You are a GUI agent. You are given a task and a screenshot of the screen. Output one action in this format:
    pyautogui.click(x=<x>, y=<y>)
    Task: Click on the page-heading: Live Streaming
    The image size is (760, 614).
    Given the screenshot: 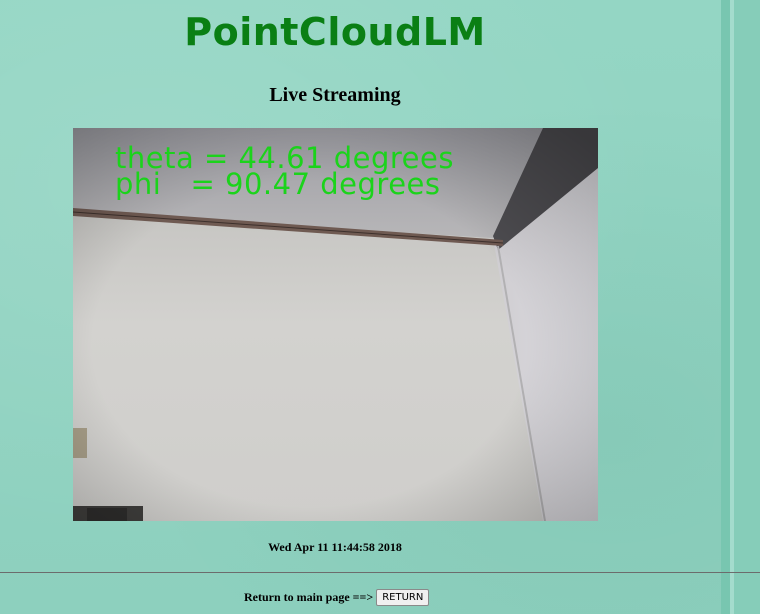 What is the action you would take?
    pyautogui.click(x=335, y=95)
    